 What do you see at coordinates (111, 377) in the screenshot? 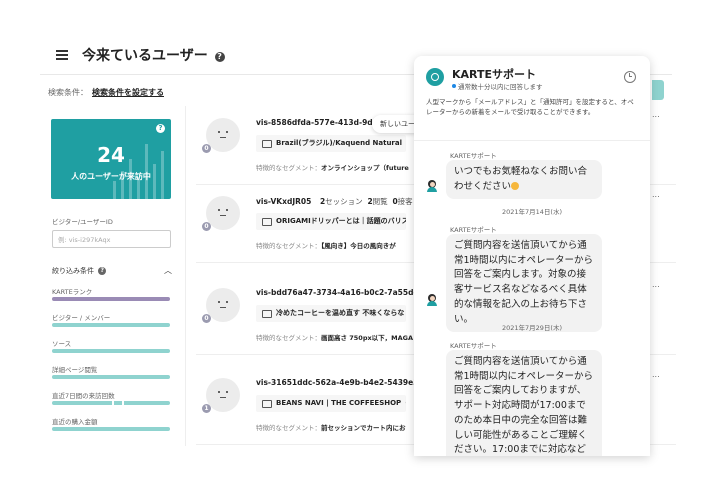
I see `filter-bar-detail` at bounding box center [111, 377].